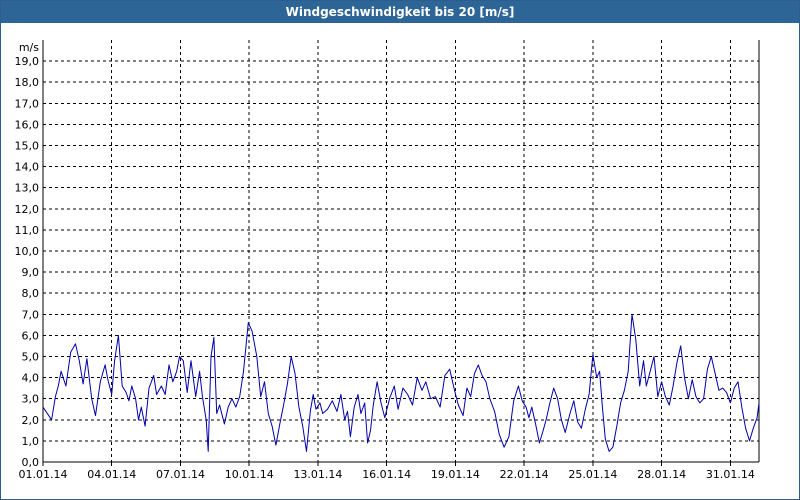 This screenshot has height=500, width=800. Describe the element at coordinates (31, 420) in the screenshot. I see `y-tick-label: 2,0` at that location.